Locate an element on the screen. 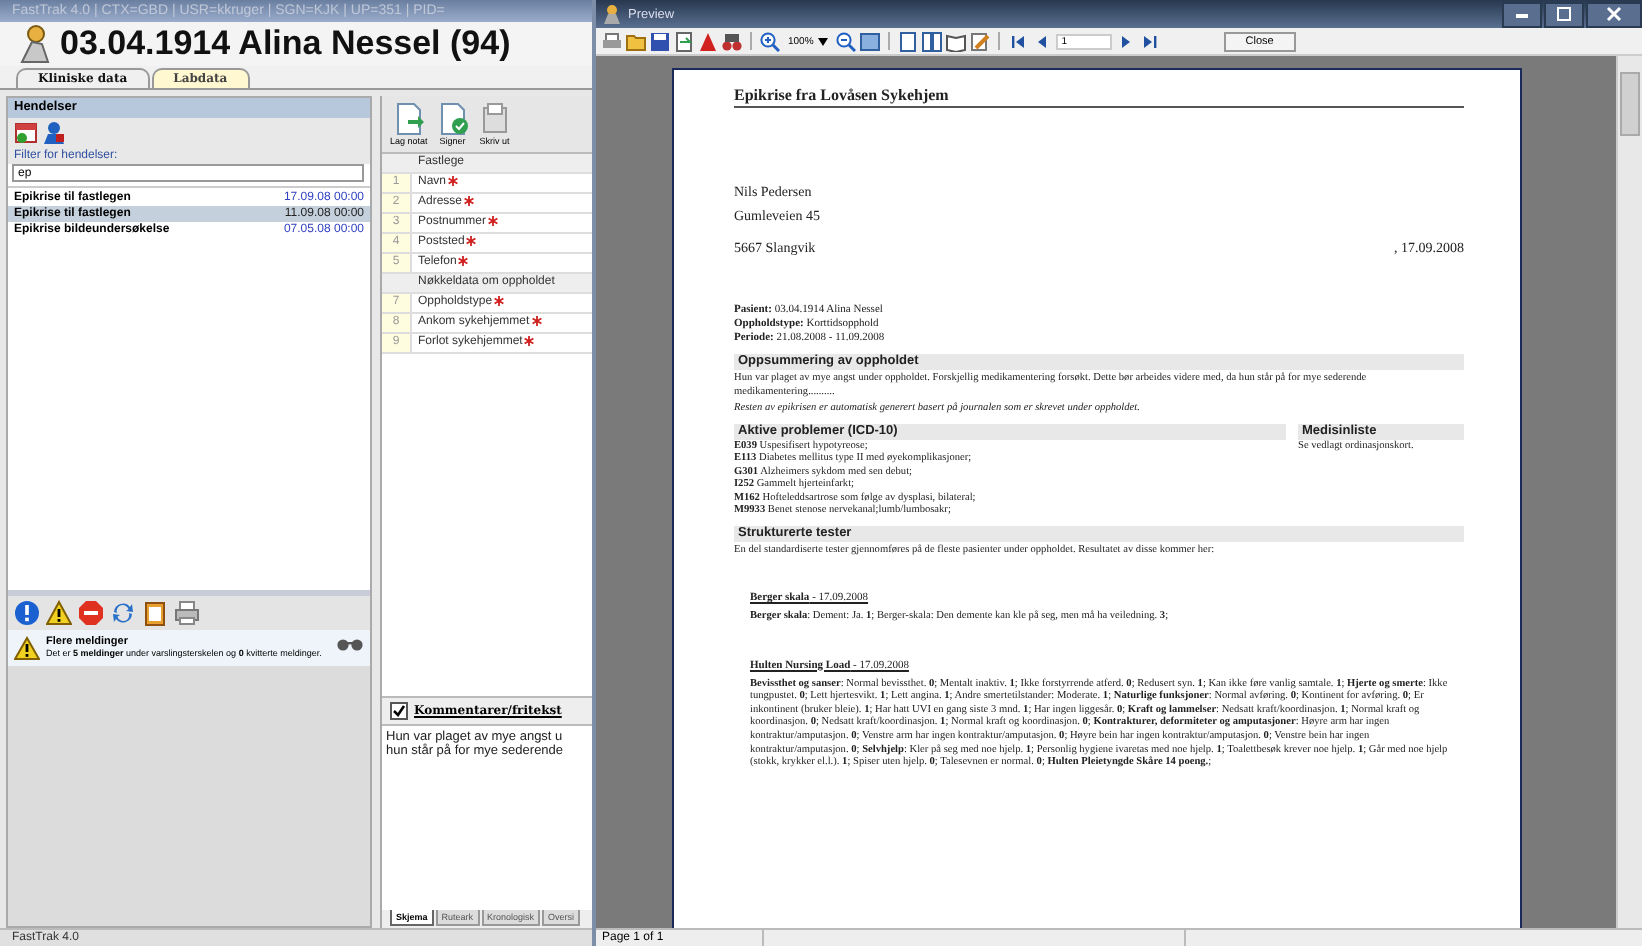  close-icon is located at coordinates (1614, 14).